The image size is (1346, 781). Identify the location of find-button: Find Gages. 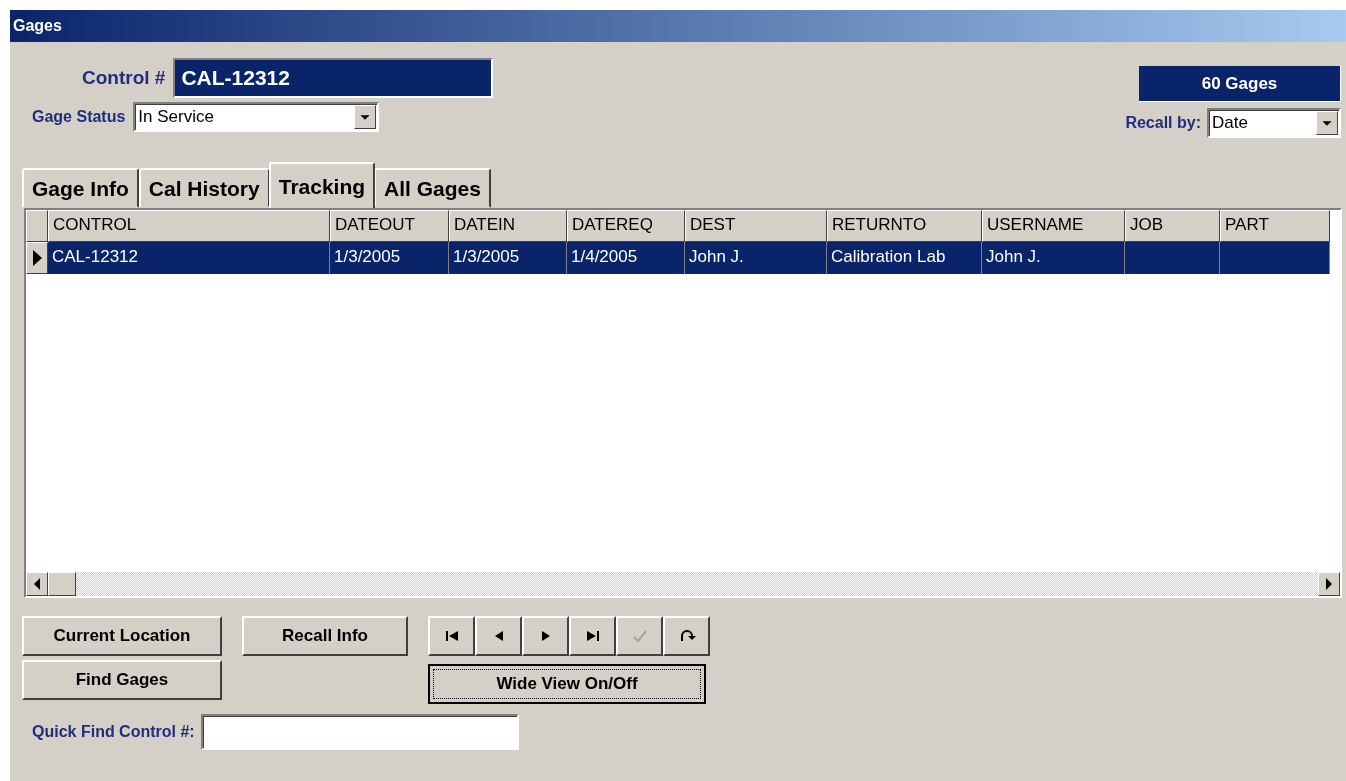
(122, 680).